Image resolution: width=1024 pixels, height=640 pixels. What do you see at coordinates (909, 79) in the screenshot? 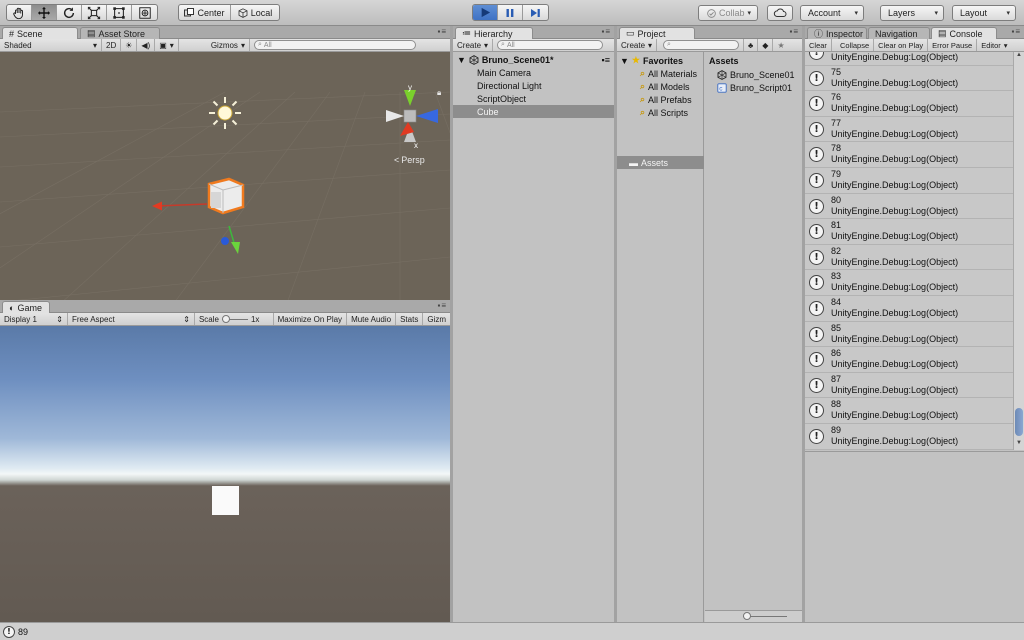
I see `log-row: ! 75 UnityEngine.Debug:Log(Object)` at bounding box center [909, 79].